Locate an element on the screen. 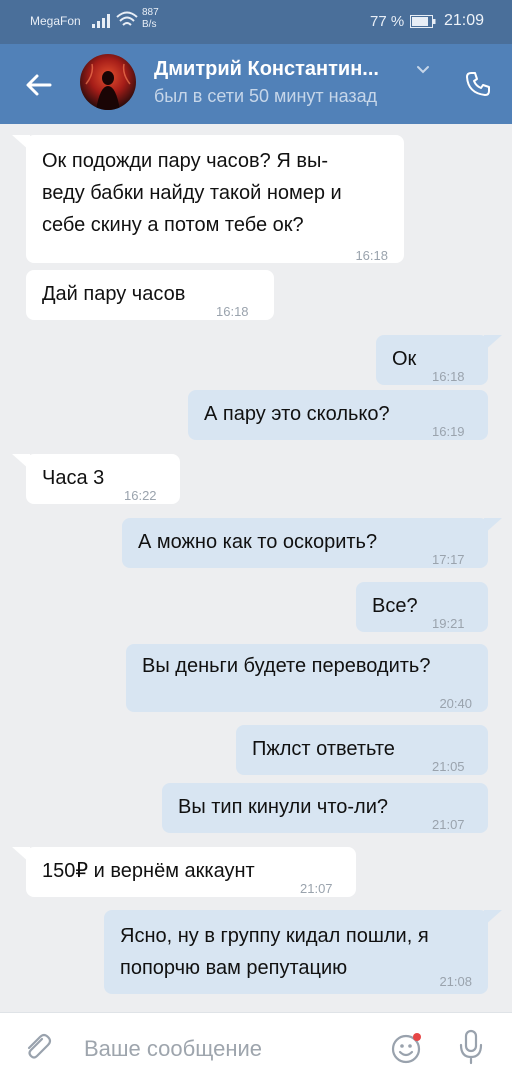 This screenshot has width=512, height=1081. avatar is located at coordinates (108, 82).